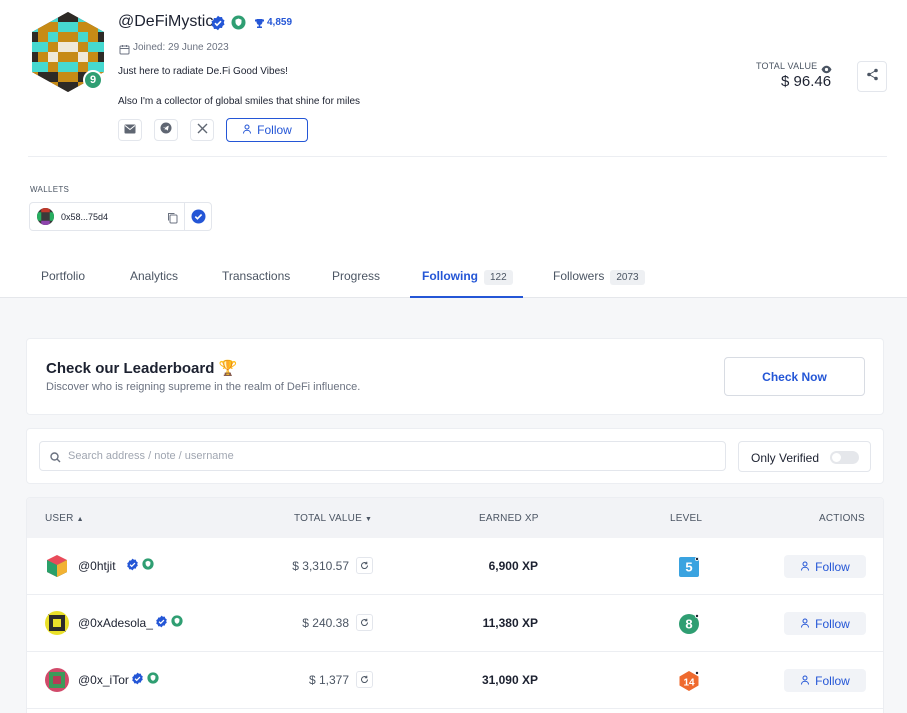 Image resolution: width=907 pixels, height=713 pixels. I want to click on tab-following: Following 122, so click(467, 277).